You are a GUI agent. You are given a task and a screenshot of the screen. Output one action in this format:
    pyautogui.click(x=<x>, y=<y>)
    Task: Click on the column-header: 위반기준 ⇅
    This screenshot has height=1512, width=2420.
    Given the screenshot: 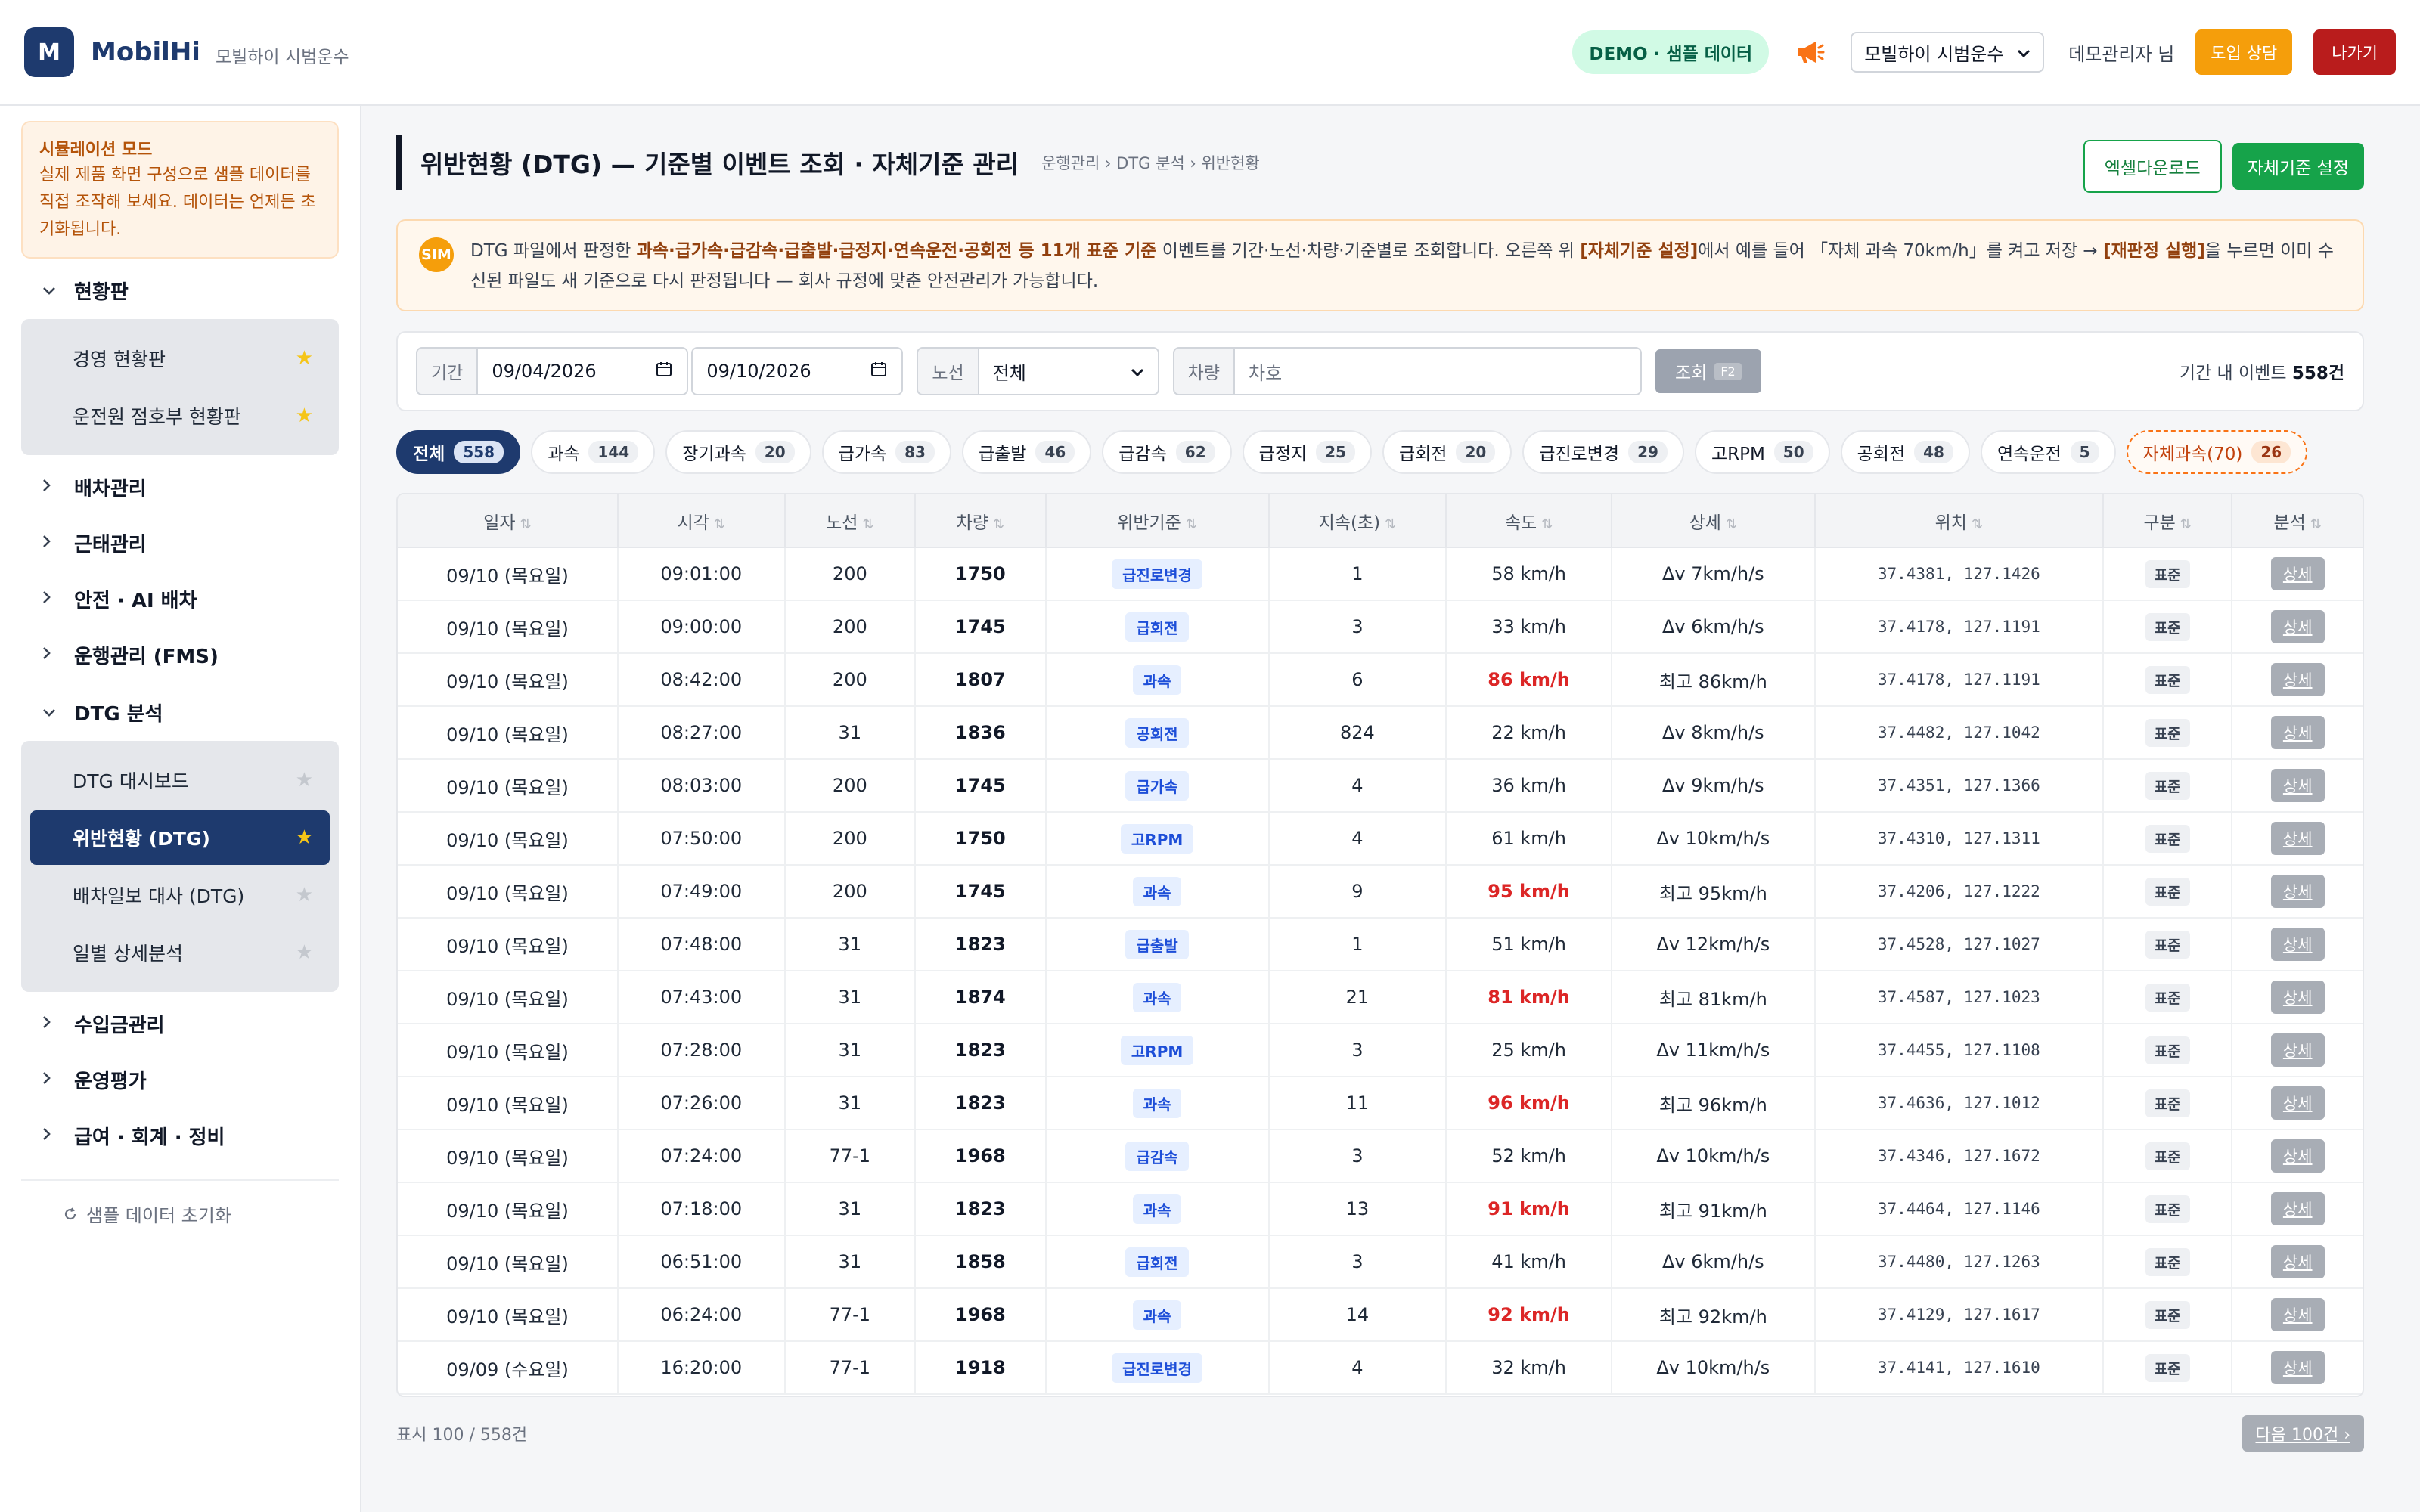 What is the action you would take?
    pyautogui.click(x=1157, y=521)
    